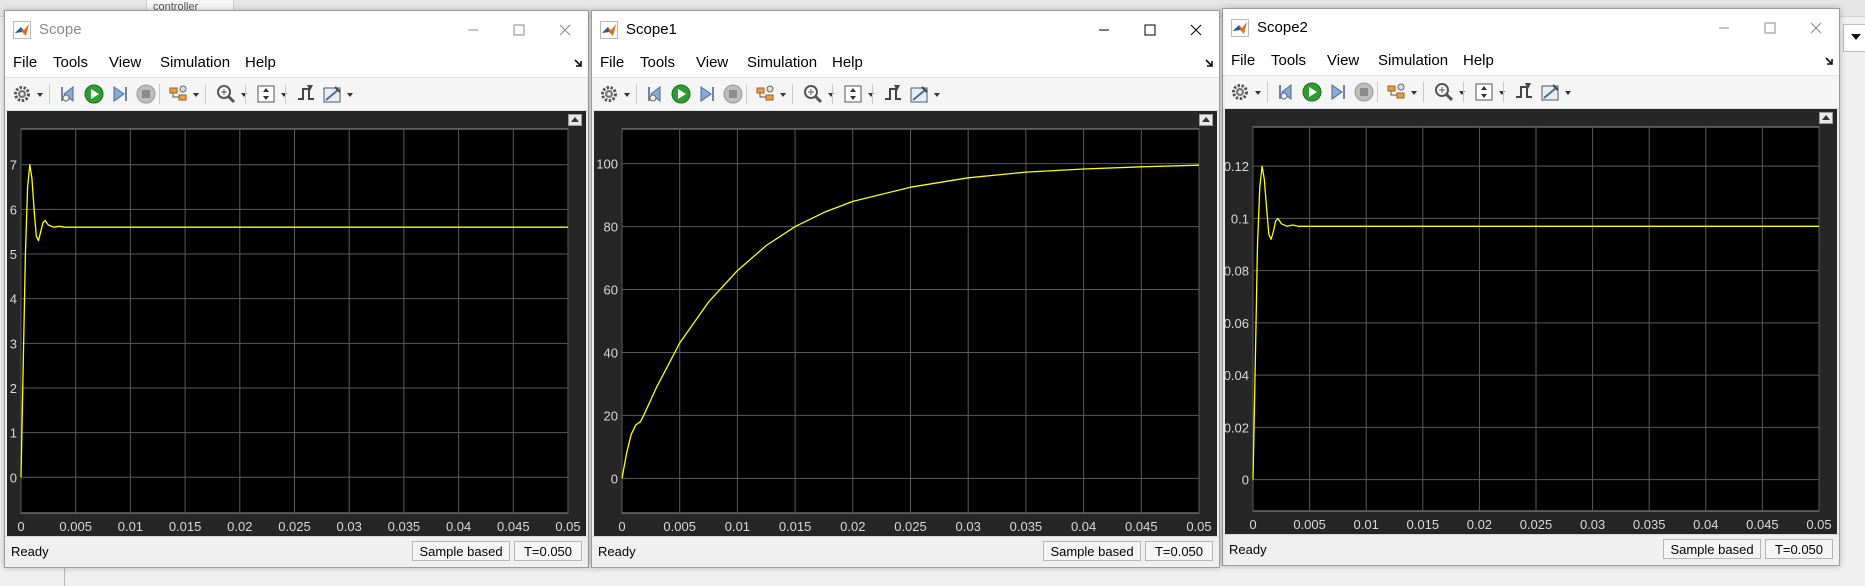 Image resolution: width=1865 pixels, height=586 pixels. I want to click on close-icon, so click(1196, 30).